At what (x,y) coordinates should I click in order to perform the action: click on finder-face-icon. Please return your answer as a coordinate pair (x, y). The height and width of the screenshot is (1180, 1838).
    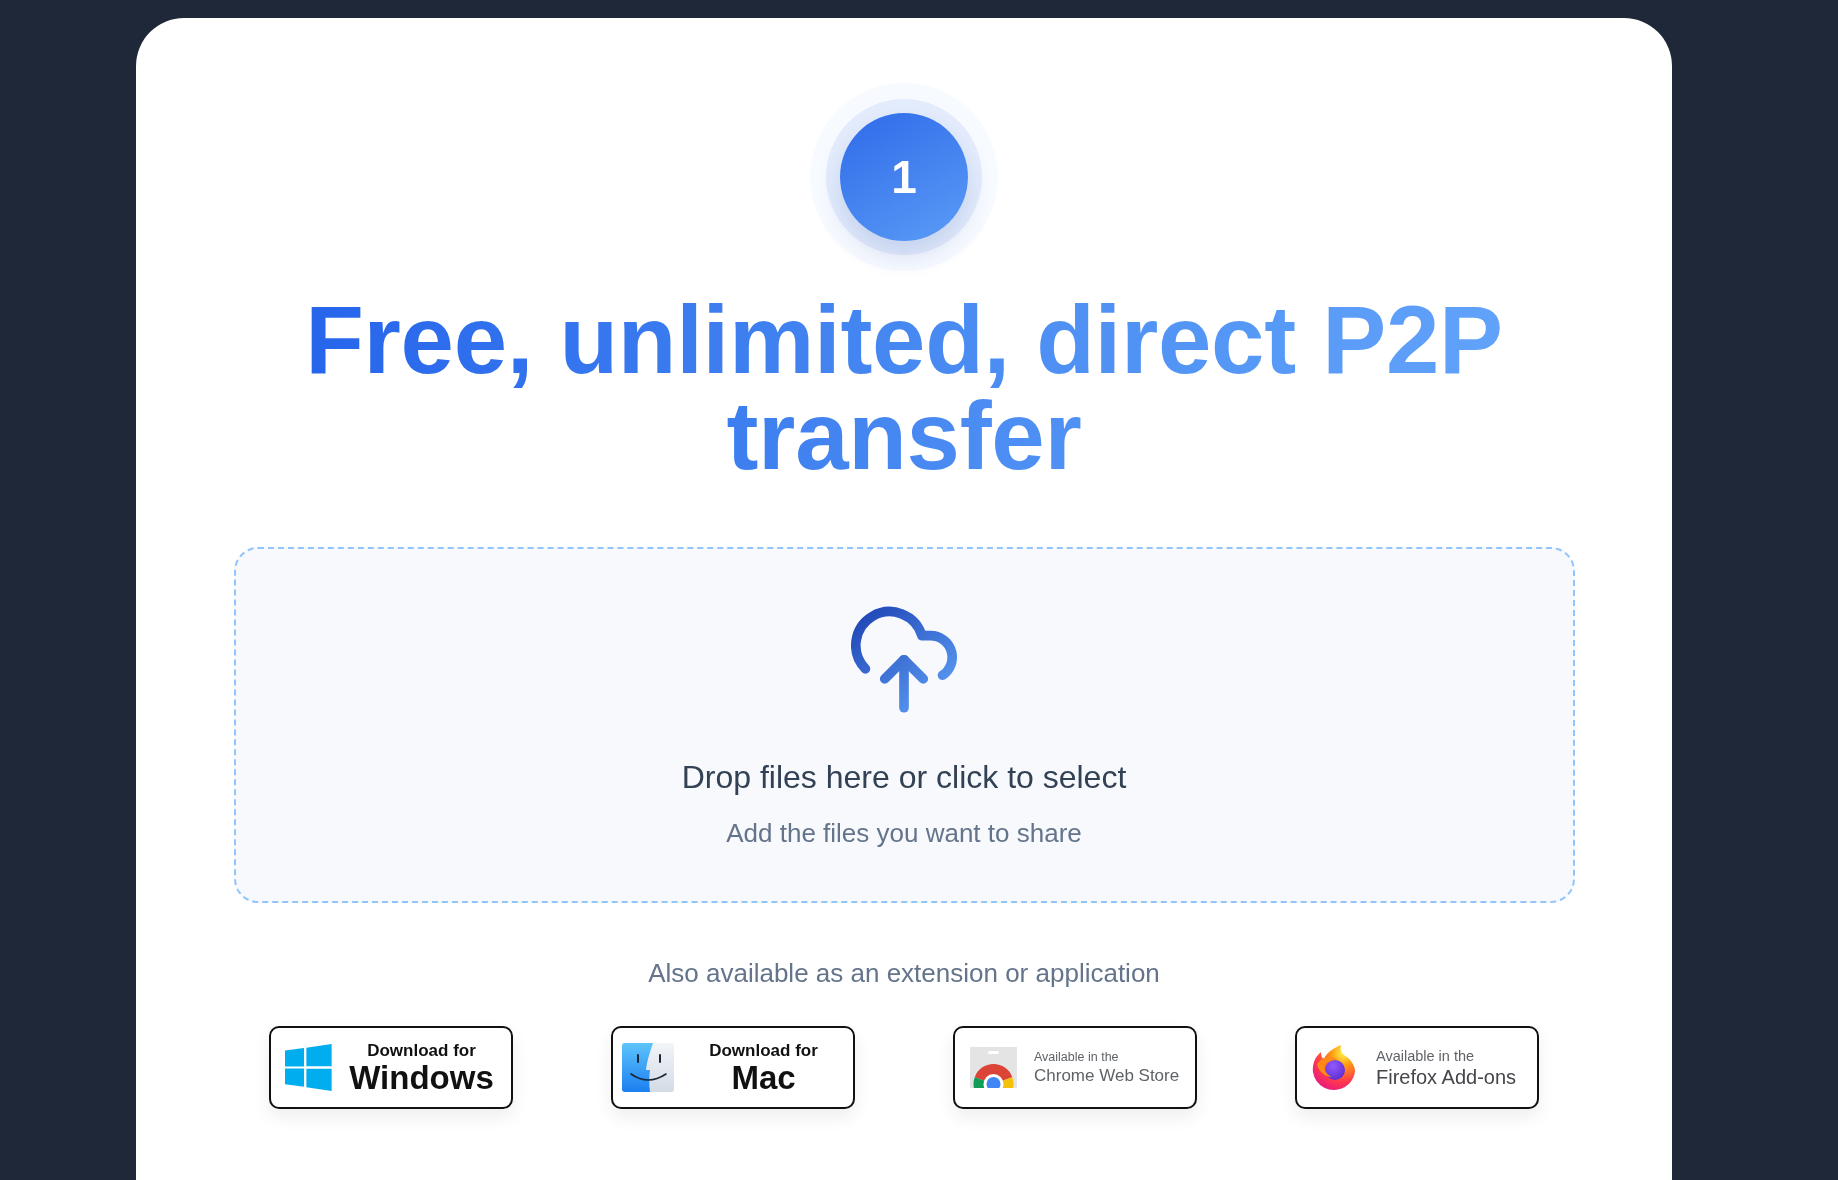
    Looking at the image, I should click on (648, 1067).